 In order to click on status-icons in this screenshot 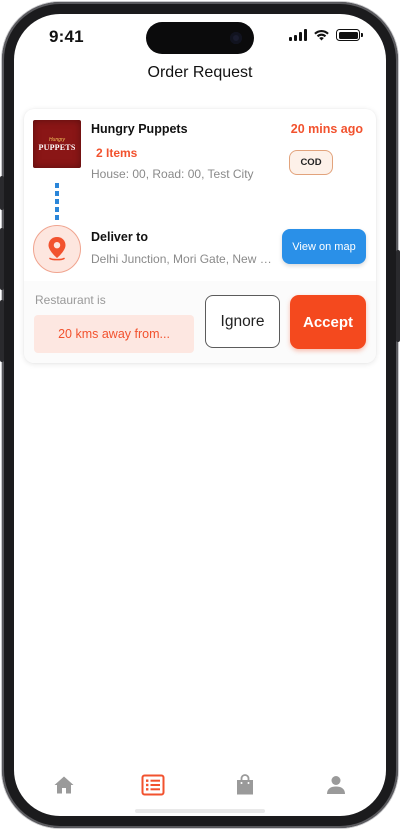, I will do `click(326, 35)`.